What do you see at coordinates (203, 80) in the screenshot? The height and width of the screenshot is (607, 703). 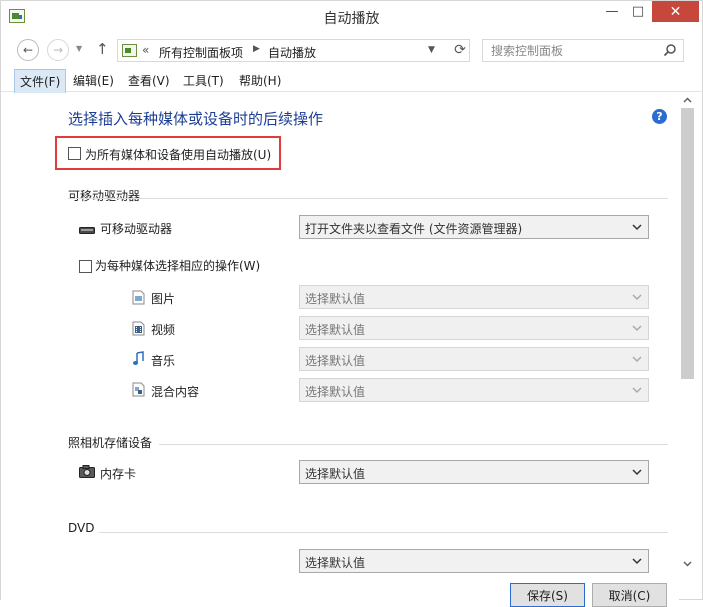 I see `menu-tools: 工具(T)` at bounding box center [203, 80].